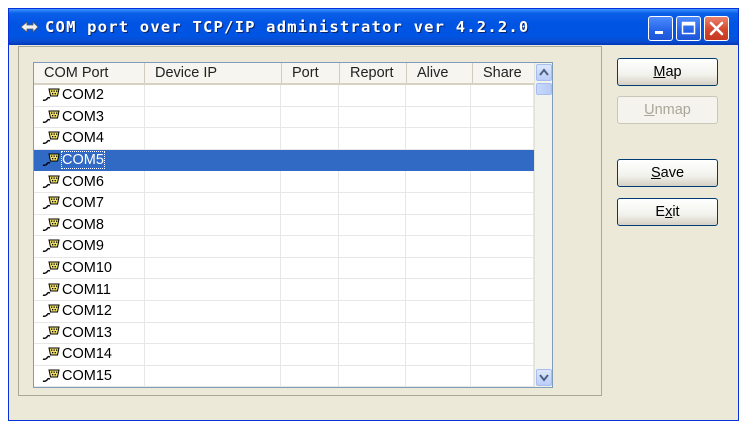 This screenshot has height=421, width=739. I want to click on com-port-cell: COM8, so click(89, 225).